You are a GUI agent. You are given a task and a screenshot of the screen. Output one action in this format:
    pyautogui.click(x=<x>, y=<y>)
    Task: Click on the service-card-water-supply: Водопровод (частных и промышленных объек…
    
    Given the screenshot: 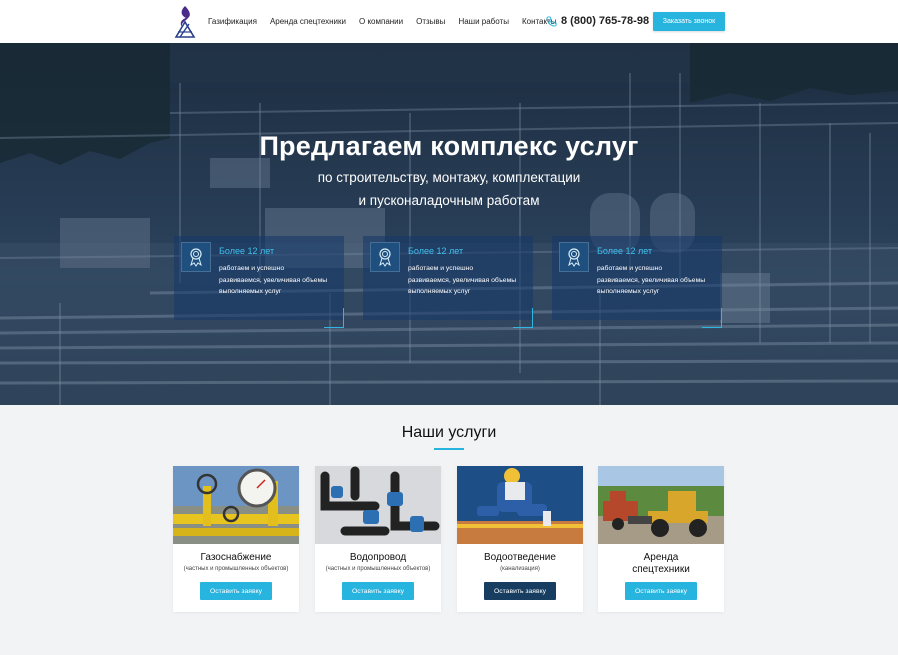 What is the action you would take?
    pyautogui.click(x=378, y=539)
    